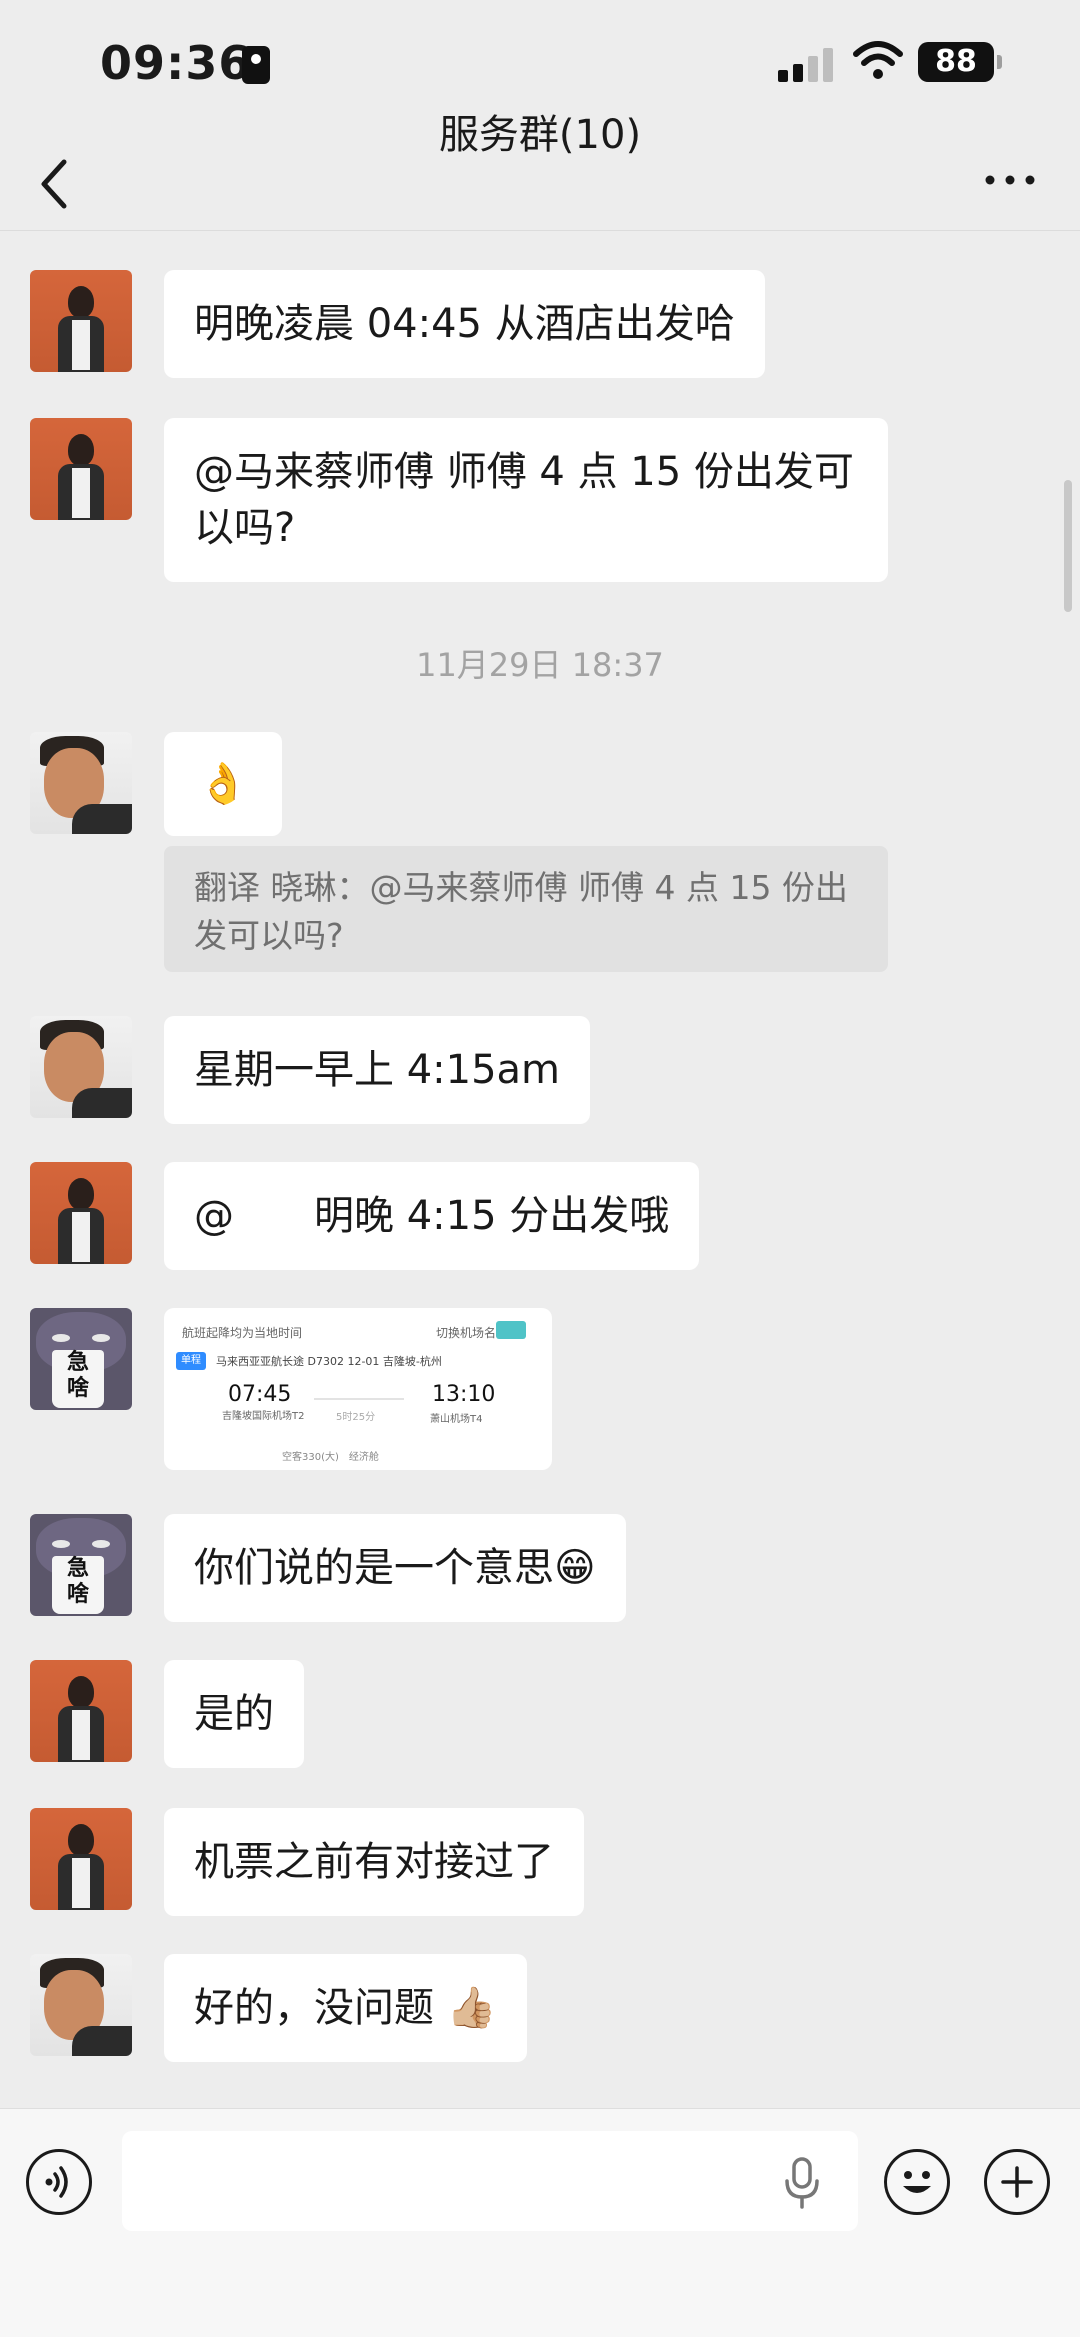  What do you see at coordinates (59, 2182) in the screenshot?
I see `voice-icon` at bounding box center [59, 2182].